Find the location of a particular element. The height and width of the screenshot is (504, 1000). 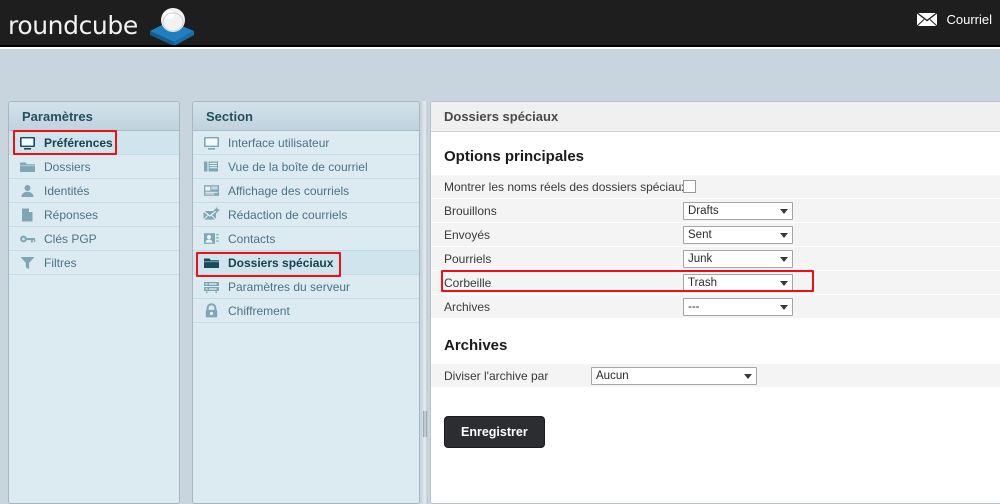

sidebar-item-r-ponses: Réponses is located at coordinates (94, 215).